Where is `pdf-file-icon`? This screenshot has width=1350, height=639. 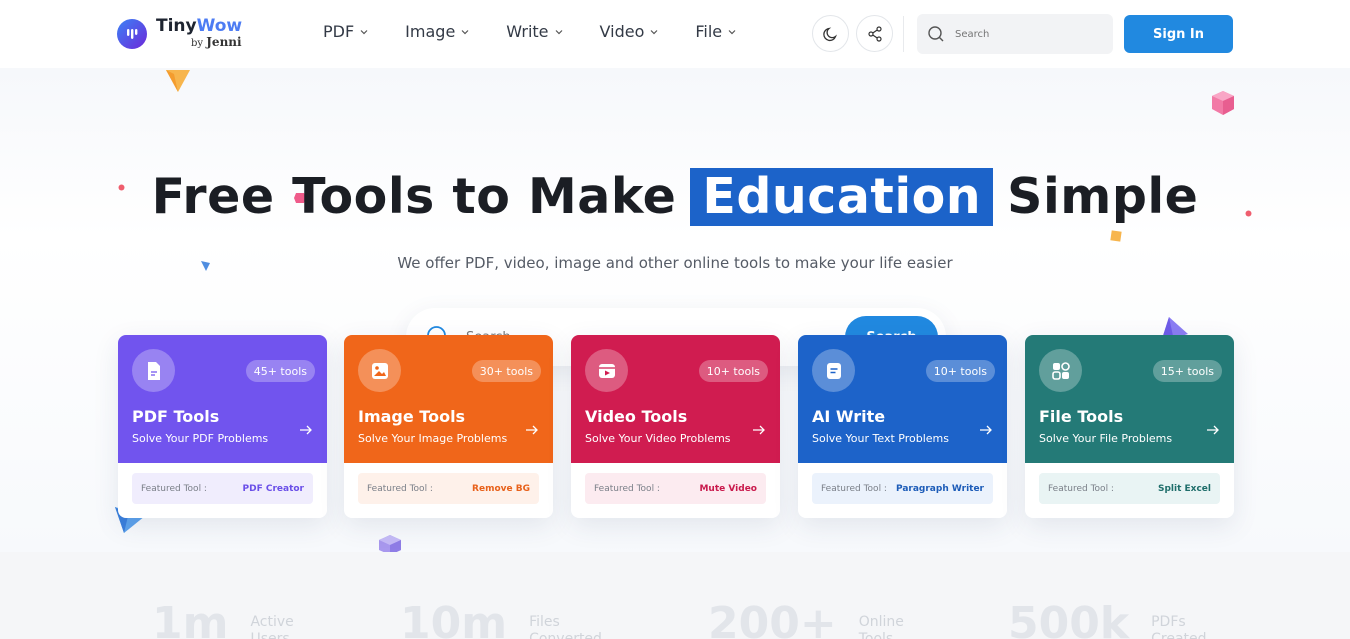
pdf-file-icon is located at coordinates (153, 370).